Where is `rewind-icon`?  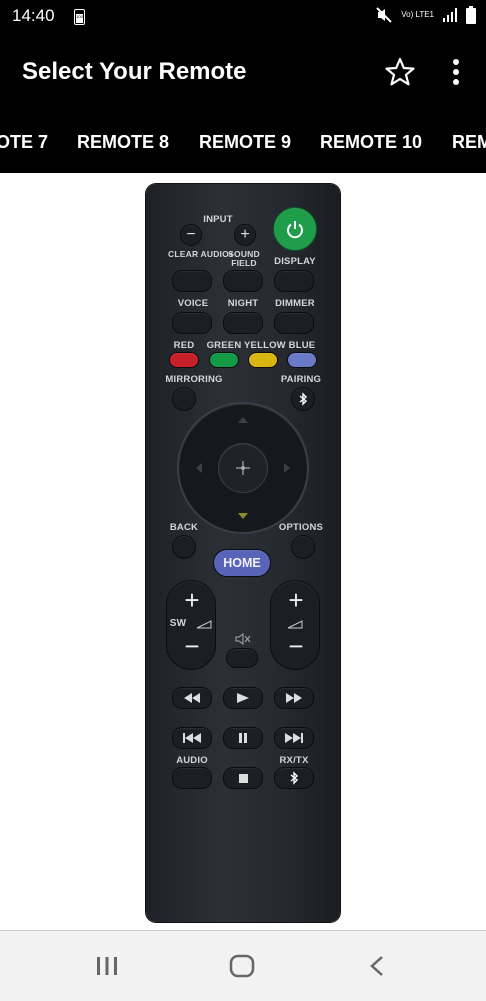 rewind-icon is located at coordinates (192, 698).